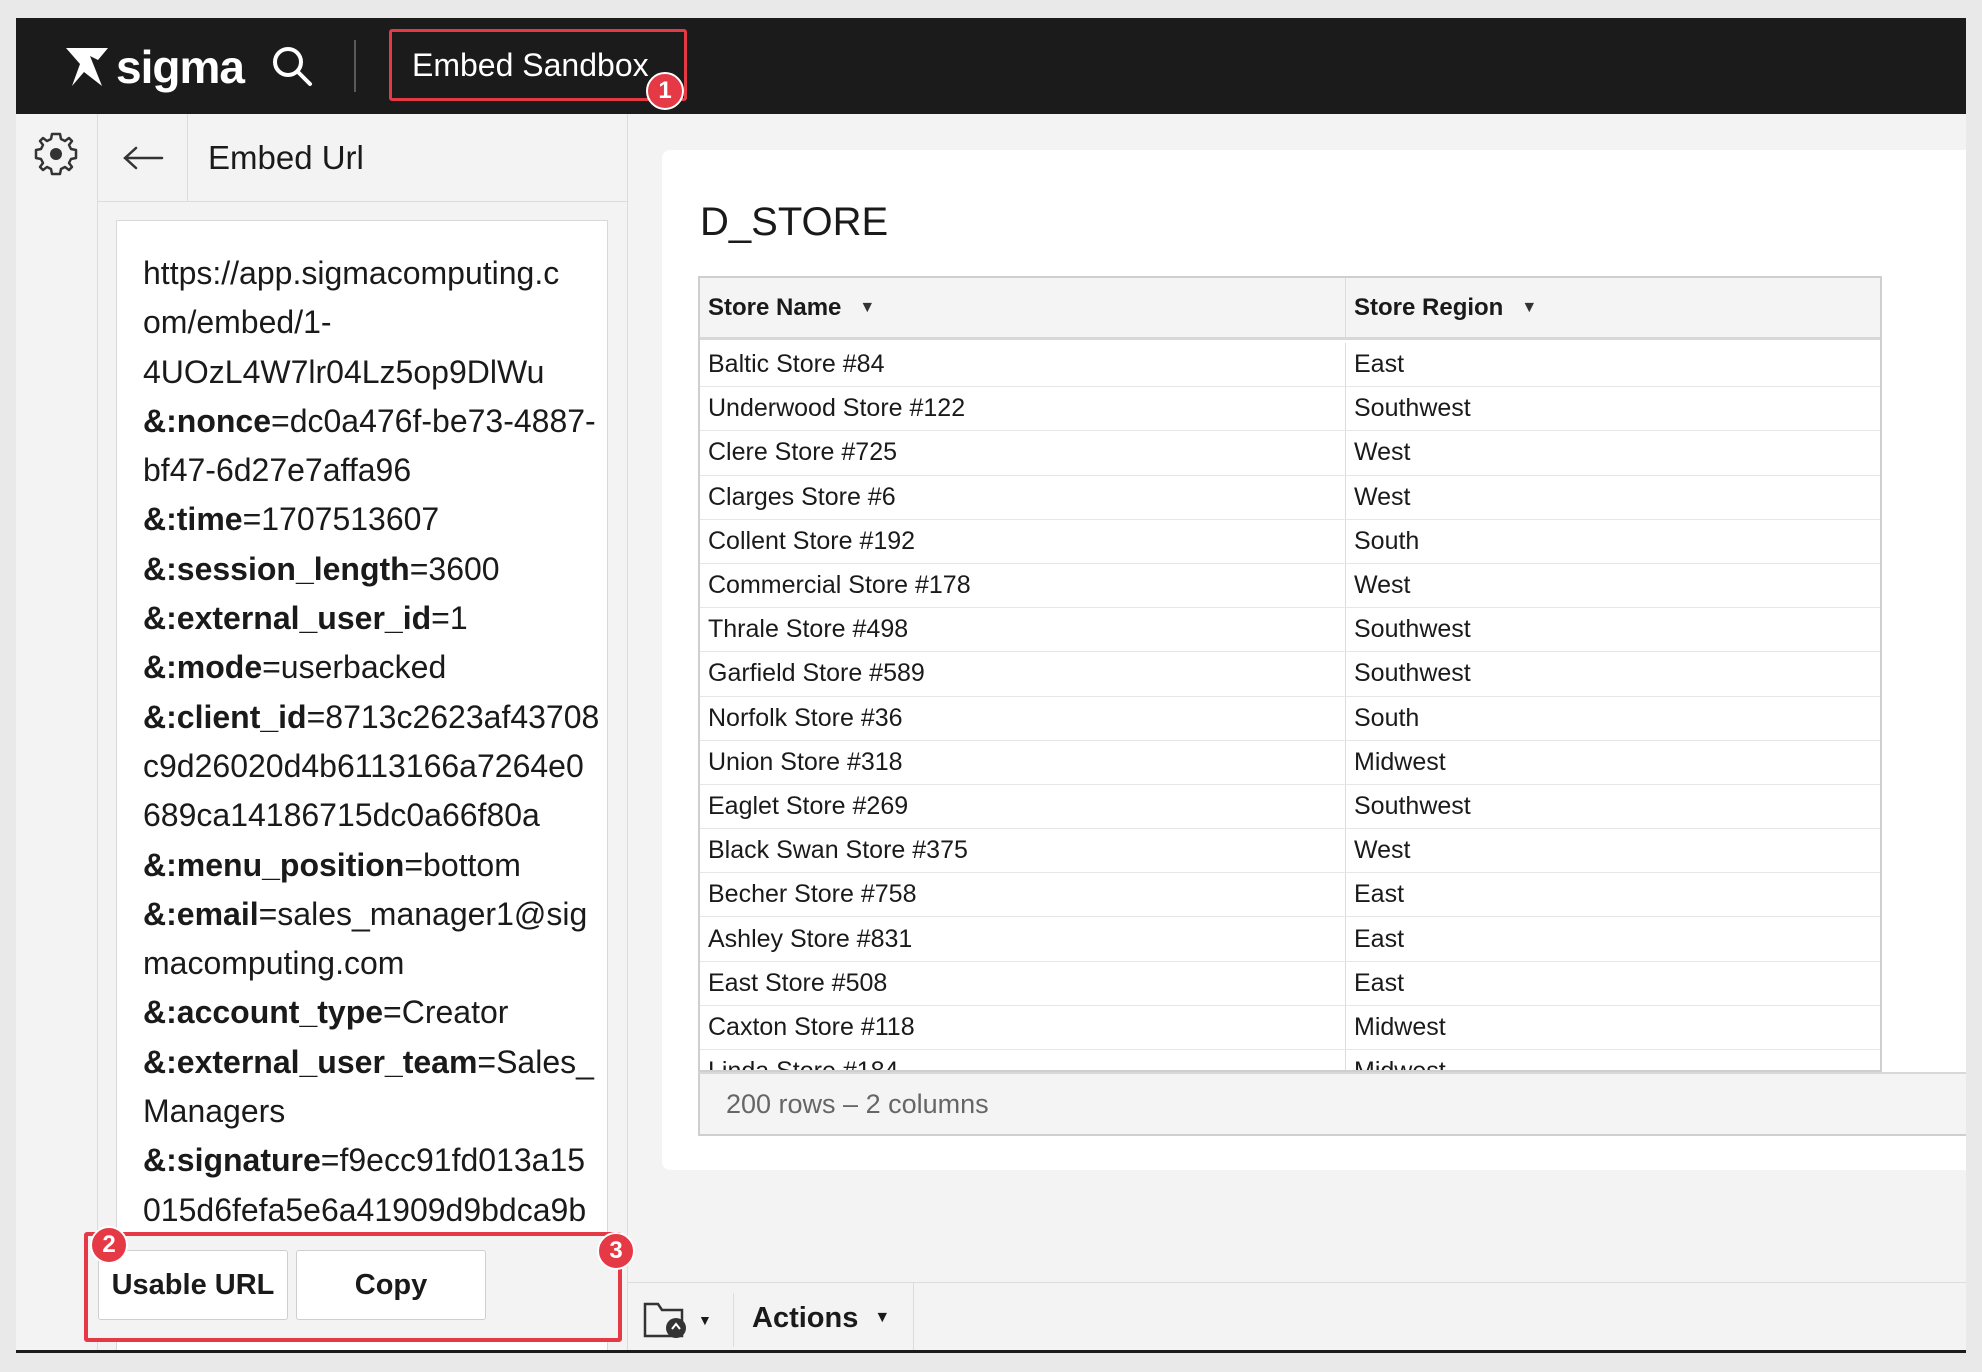  Describe the element at coordinates (1023, 585) in the screenshot. I see `store-name-cell: Commercial Store #178` at that location.